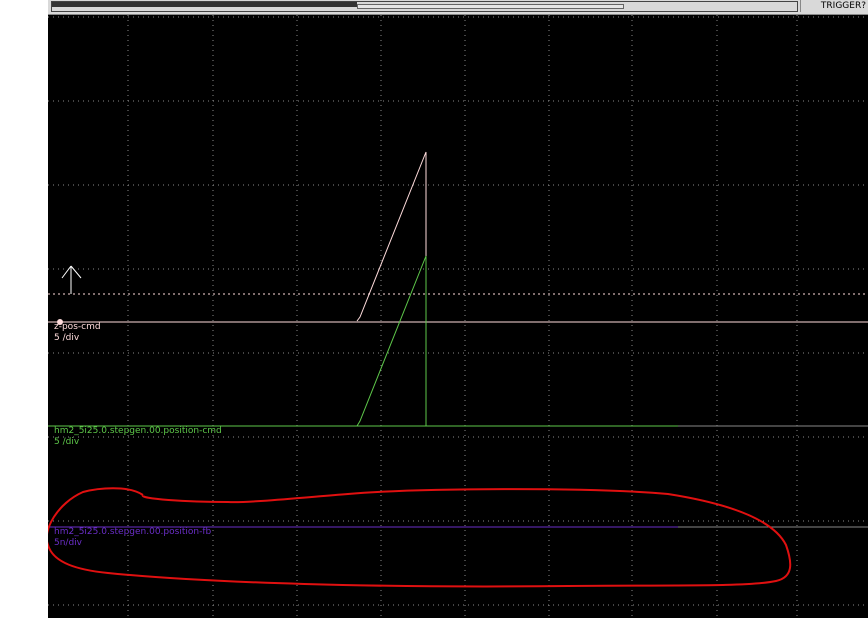 This screenshot has height=618, width=868. Describe the element at coordinates (71, 279) in the screenshot. I see `up-arrow-icon` at that location.